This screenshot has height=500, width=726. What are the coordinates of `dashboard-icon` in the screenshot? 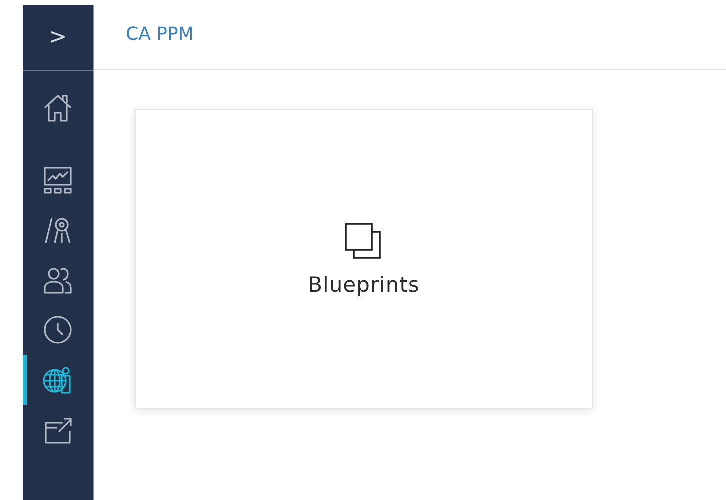 It's located at (58, 180).